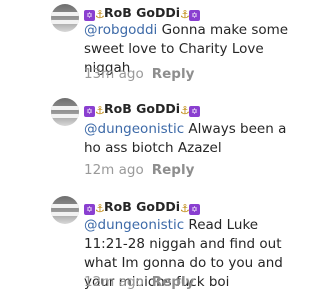 Image resolution: width=320 pixels, height=300 pixels. I want to click on comment-time: 13m ago, so click(114, 74).